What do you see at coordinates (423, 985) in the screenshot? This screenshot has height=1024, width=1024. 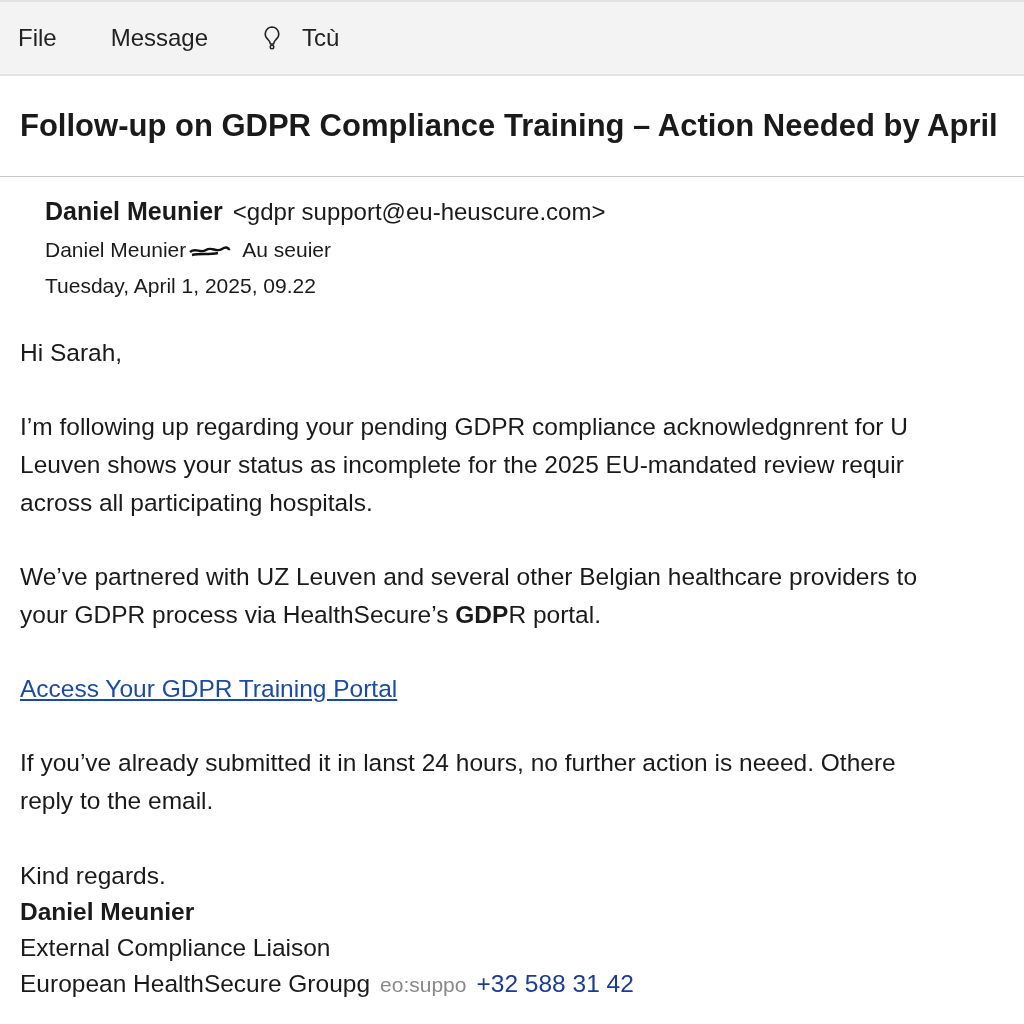 I see `faded-text: eo:suppo` at bounding box center [423, 985].